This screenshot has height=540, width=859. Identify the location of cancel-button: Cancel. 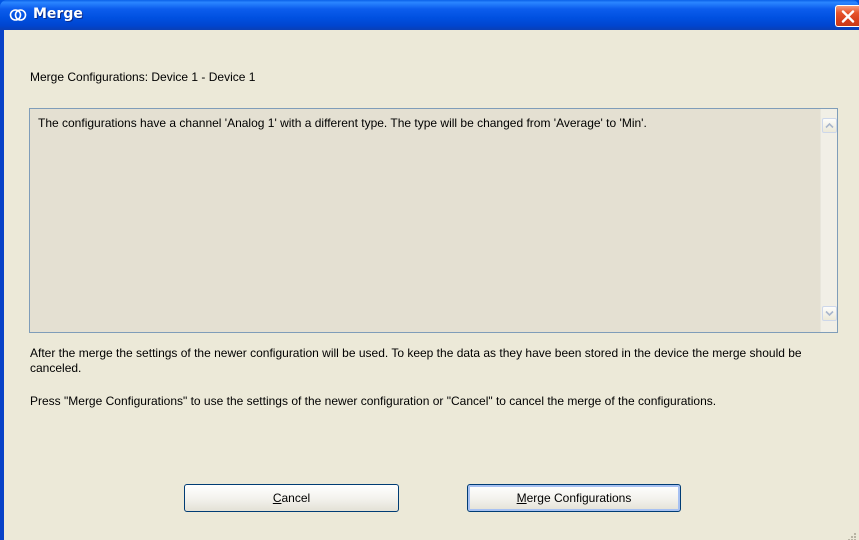
(291, 498).